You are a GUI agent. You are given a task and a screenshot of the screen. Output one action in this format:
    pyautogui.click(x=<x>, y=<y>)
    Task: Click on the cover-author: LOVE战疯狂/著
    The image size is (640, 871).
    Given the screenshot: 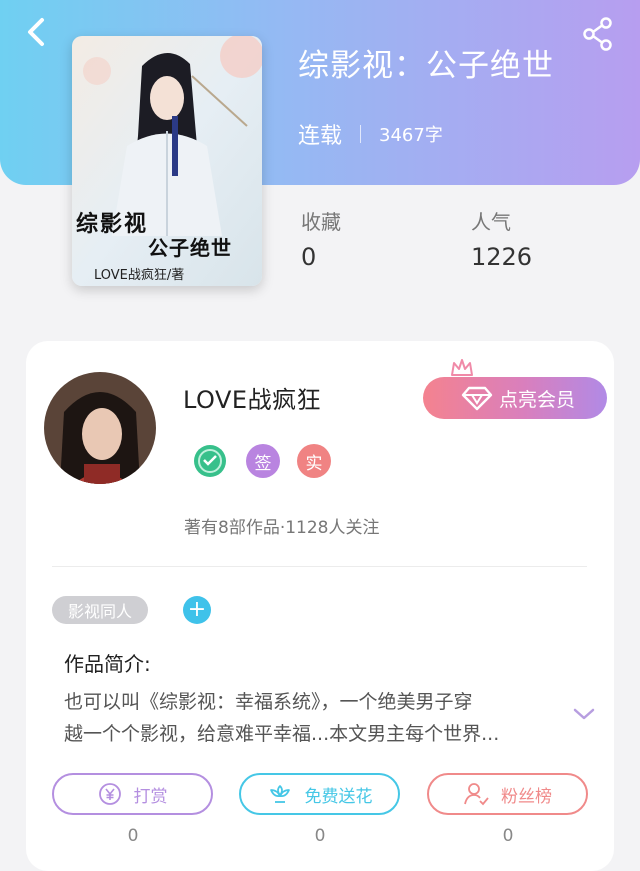 What is the action you would take?
    pyautogui.click(x=139, y=275)
    